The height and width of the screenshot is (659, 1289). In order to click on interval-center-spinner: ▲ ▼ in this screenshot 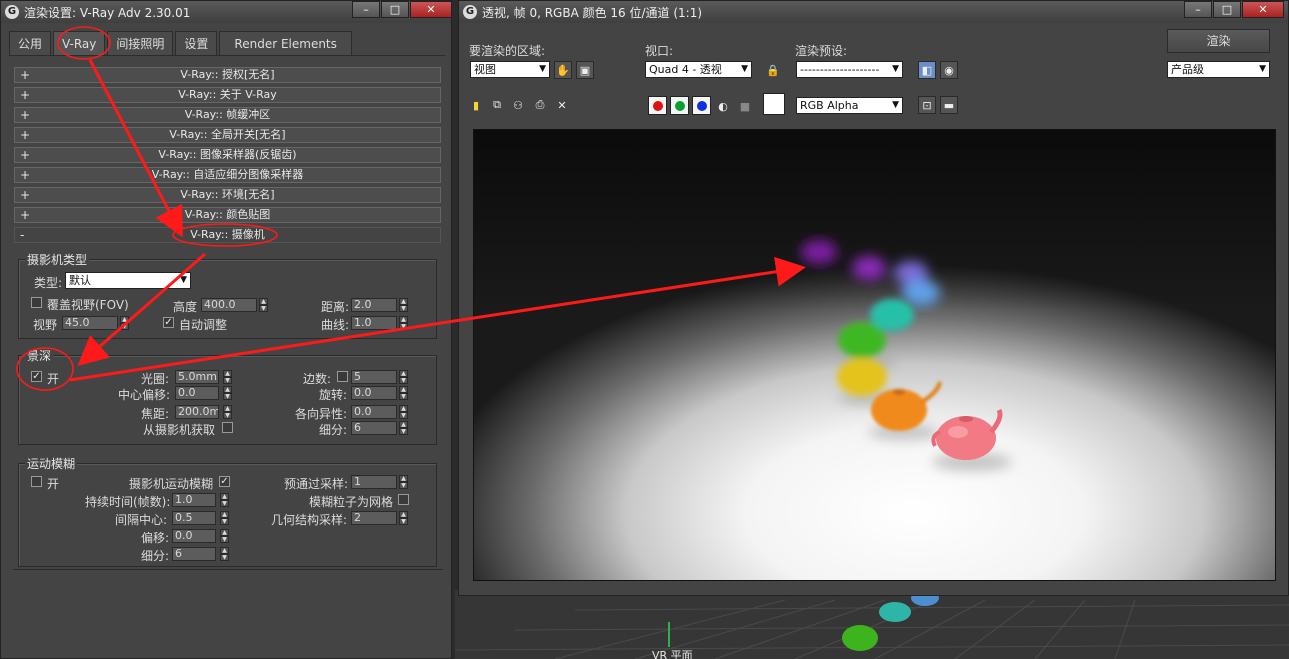, I will do `click(224, 518)`.